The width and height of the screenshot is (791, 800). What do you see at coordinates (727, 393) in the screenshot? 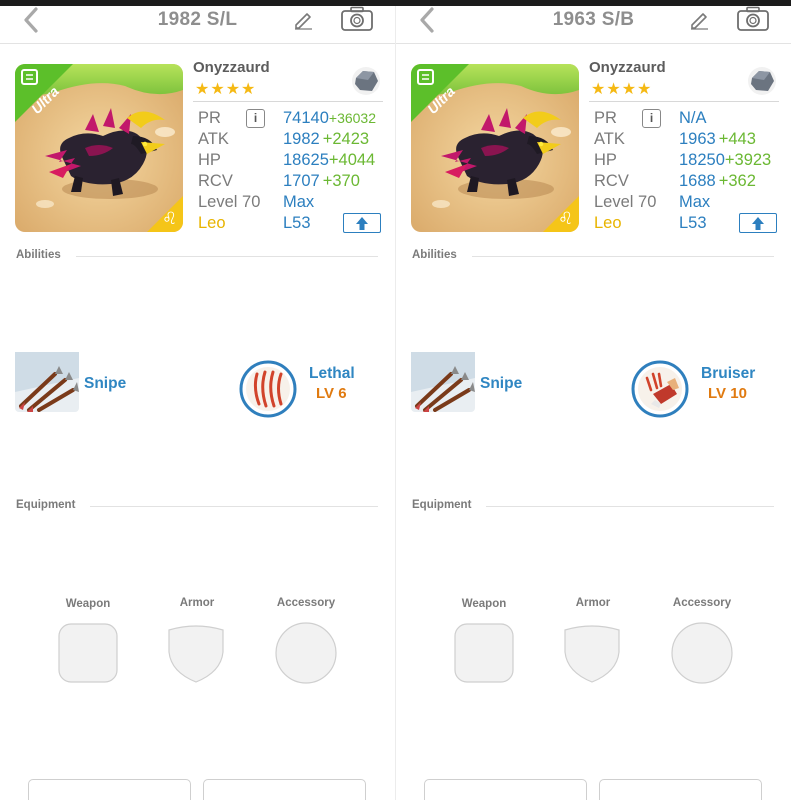
I see `ability-bruiser-level: LV 10` at bounding box center [727, 393].